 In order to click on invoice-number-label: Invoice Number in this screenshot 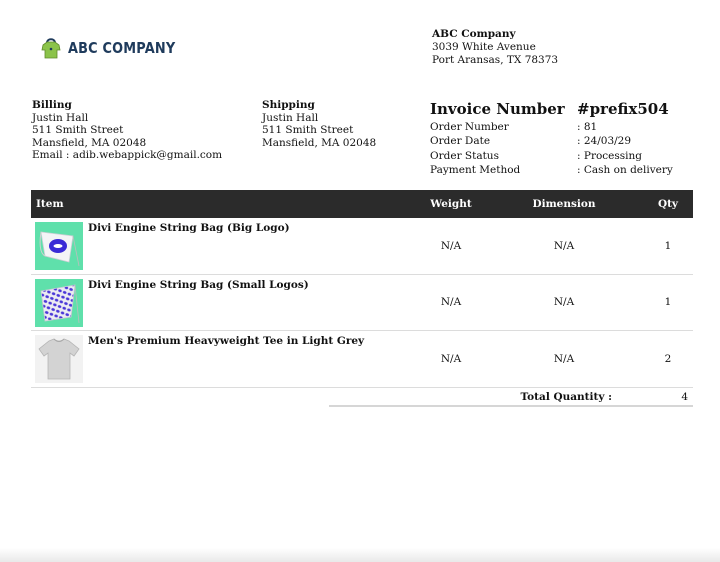, I will do `click(497, 109)`.